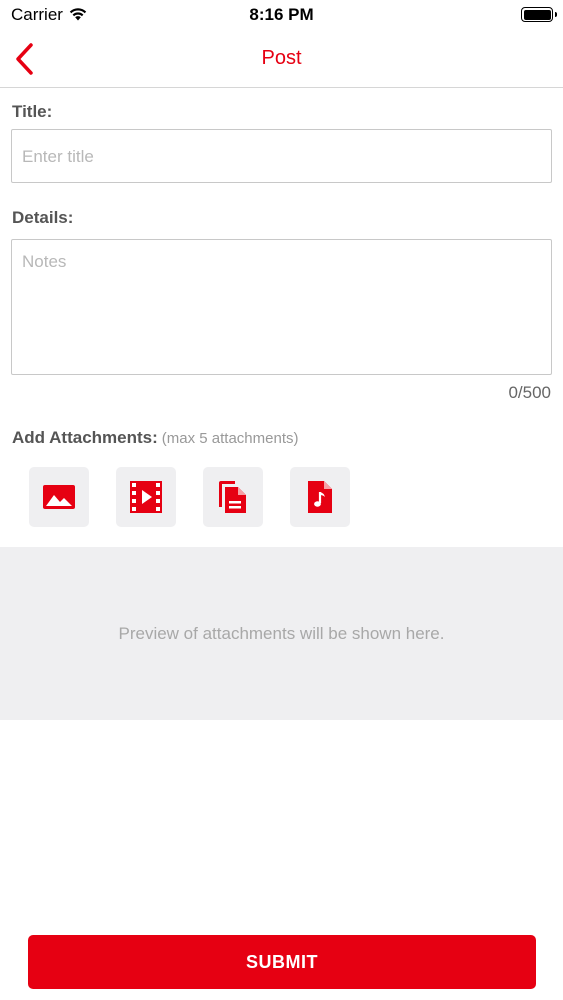 Image resolution: width=563 pixels, height=1000 pixels. What do you see at coordinates (32, 111) in the screenshot?
I see `title-label: Title:` at bounding box center [32, 111].